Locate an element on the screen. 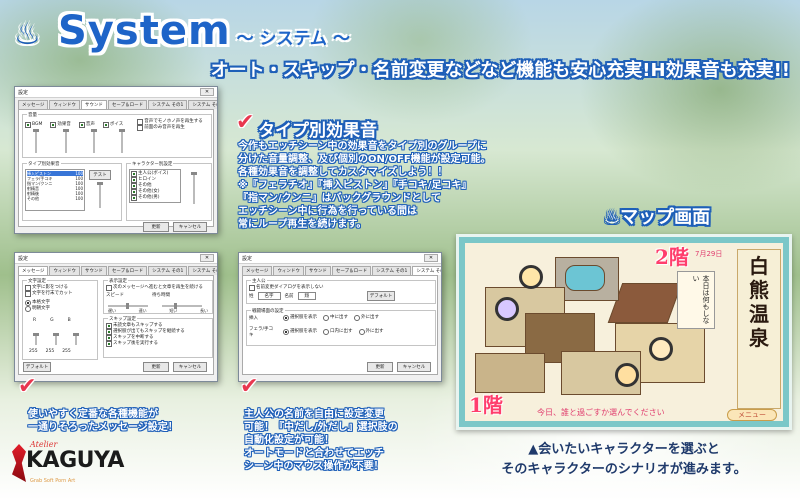  bgm-slider is located at coordinates (36, 141).